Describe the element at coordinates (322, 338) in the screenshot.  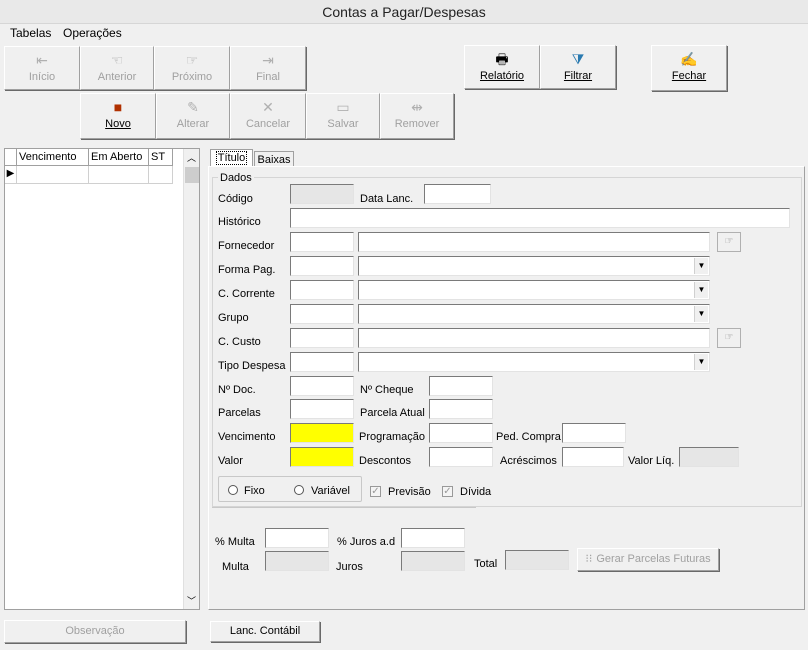
I see `c-custo-code-field` at that location.